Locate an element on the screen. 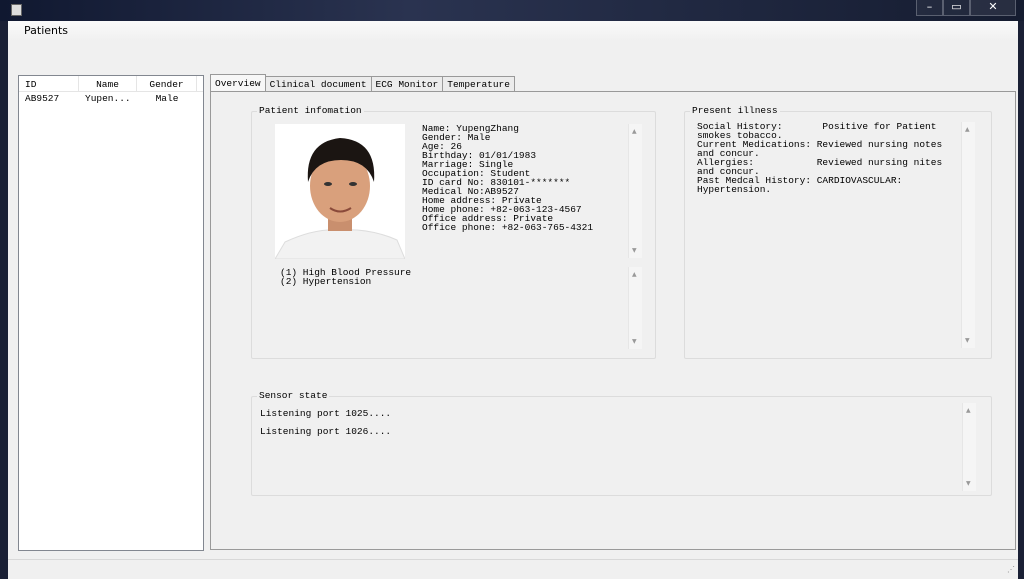 The width and height of the screenshot is (1024, 579). menu-bar: Patients is located at coordinates (513, 31).